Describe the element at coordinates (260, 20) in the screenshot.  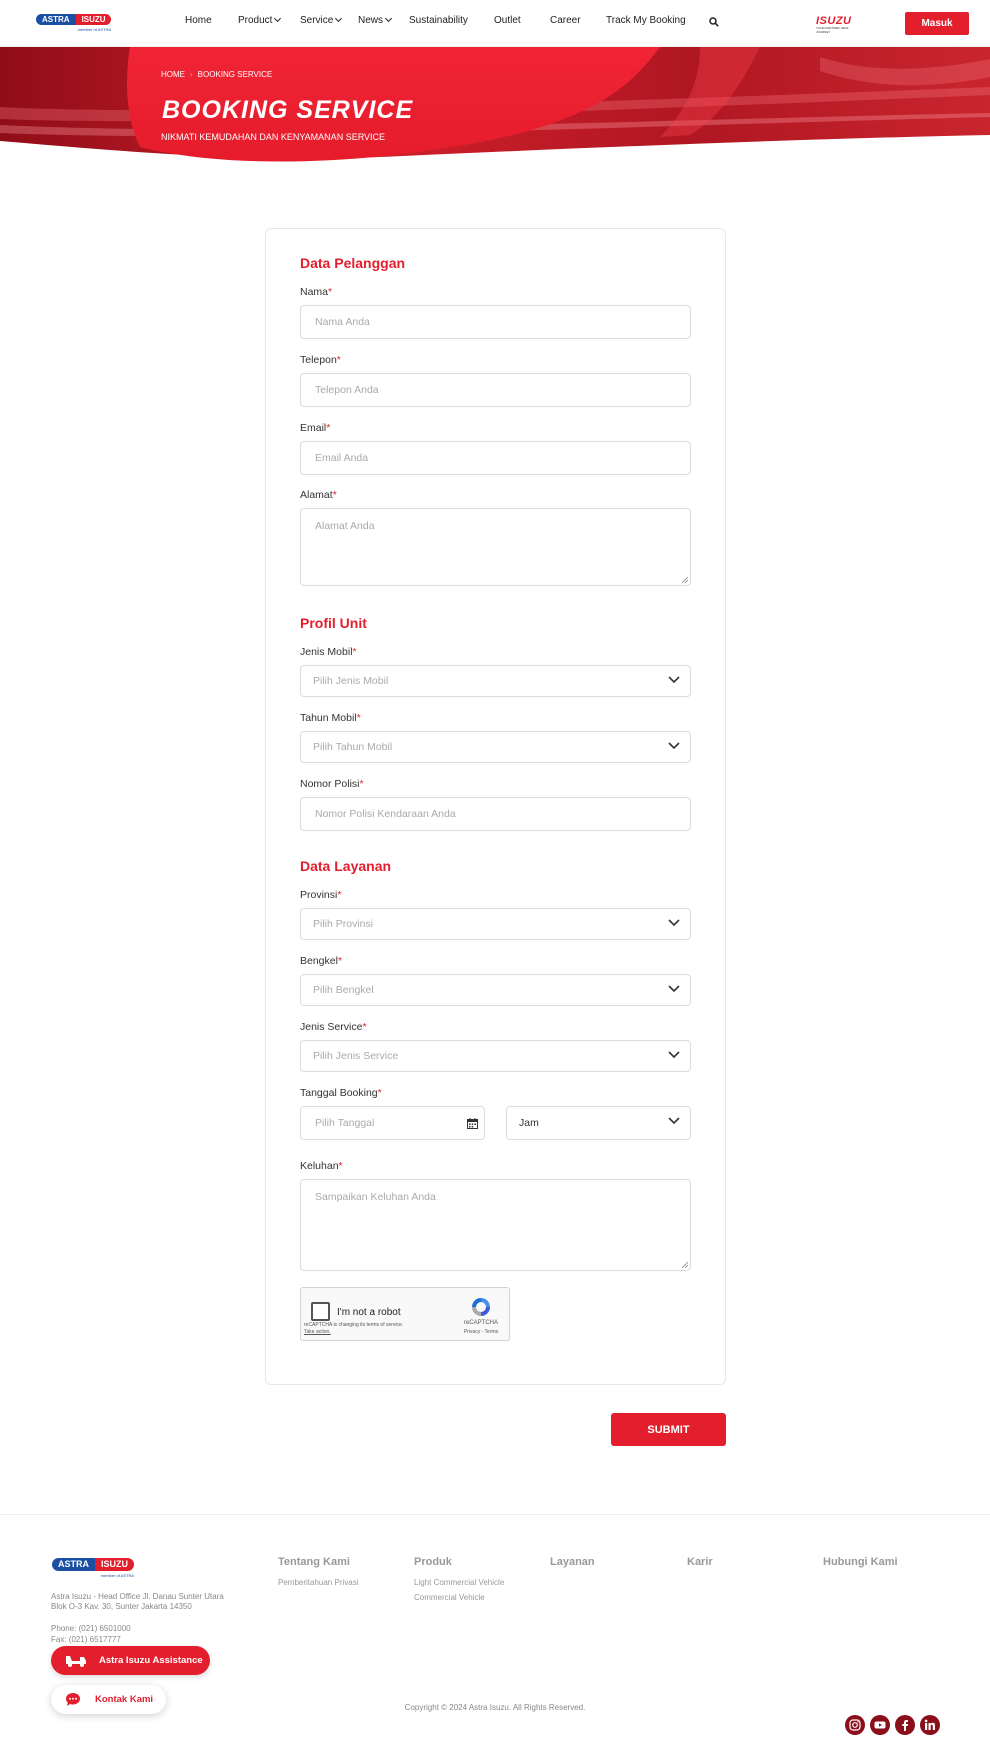
I see `nav-product: Product` at that location.